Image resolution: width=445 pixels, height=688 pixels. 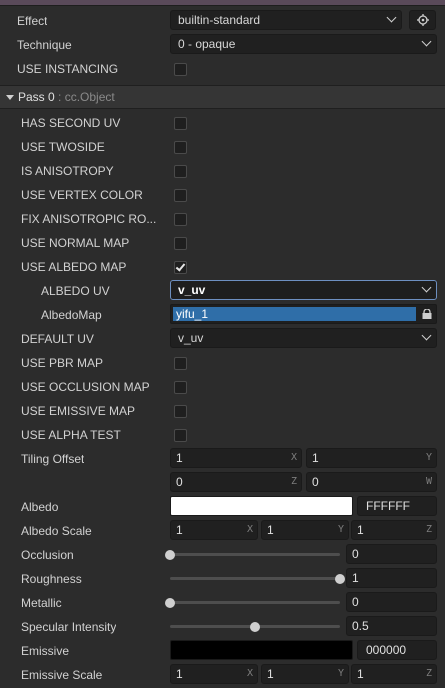 I want to click on use-instancing-row: USE INSTANCING, so click(x=222, y=69).